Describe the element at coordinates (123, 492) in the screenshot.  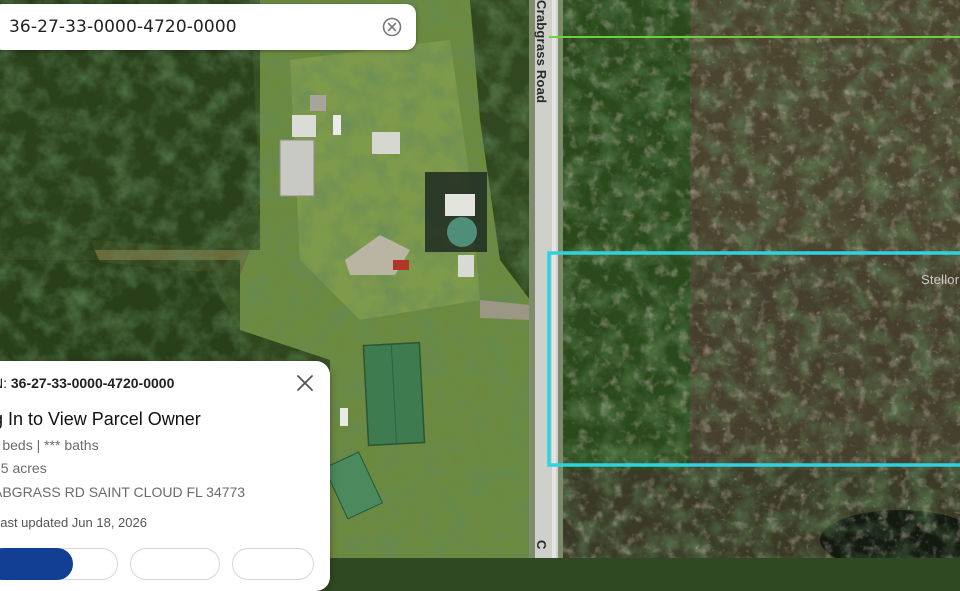
I see `parcel-address: ABGRASS RD SAINT CLOUD FL 34773` at that location.